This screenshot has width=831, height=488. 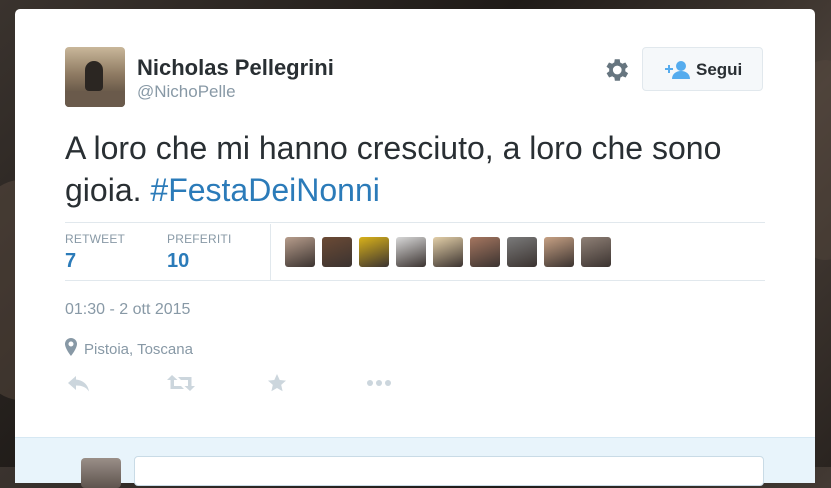 What do you see at coordinates (270, 252) in the screenshot?
I see `stats-divider` at bounding box center [270, 252].